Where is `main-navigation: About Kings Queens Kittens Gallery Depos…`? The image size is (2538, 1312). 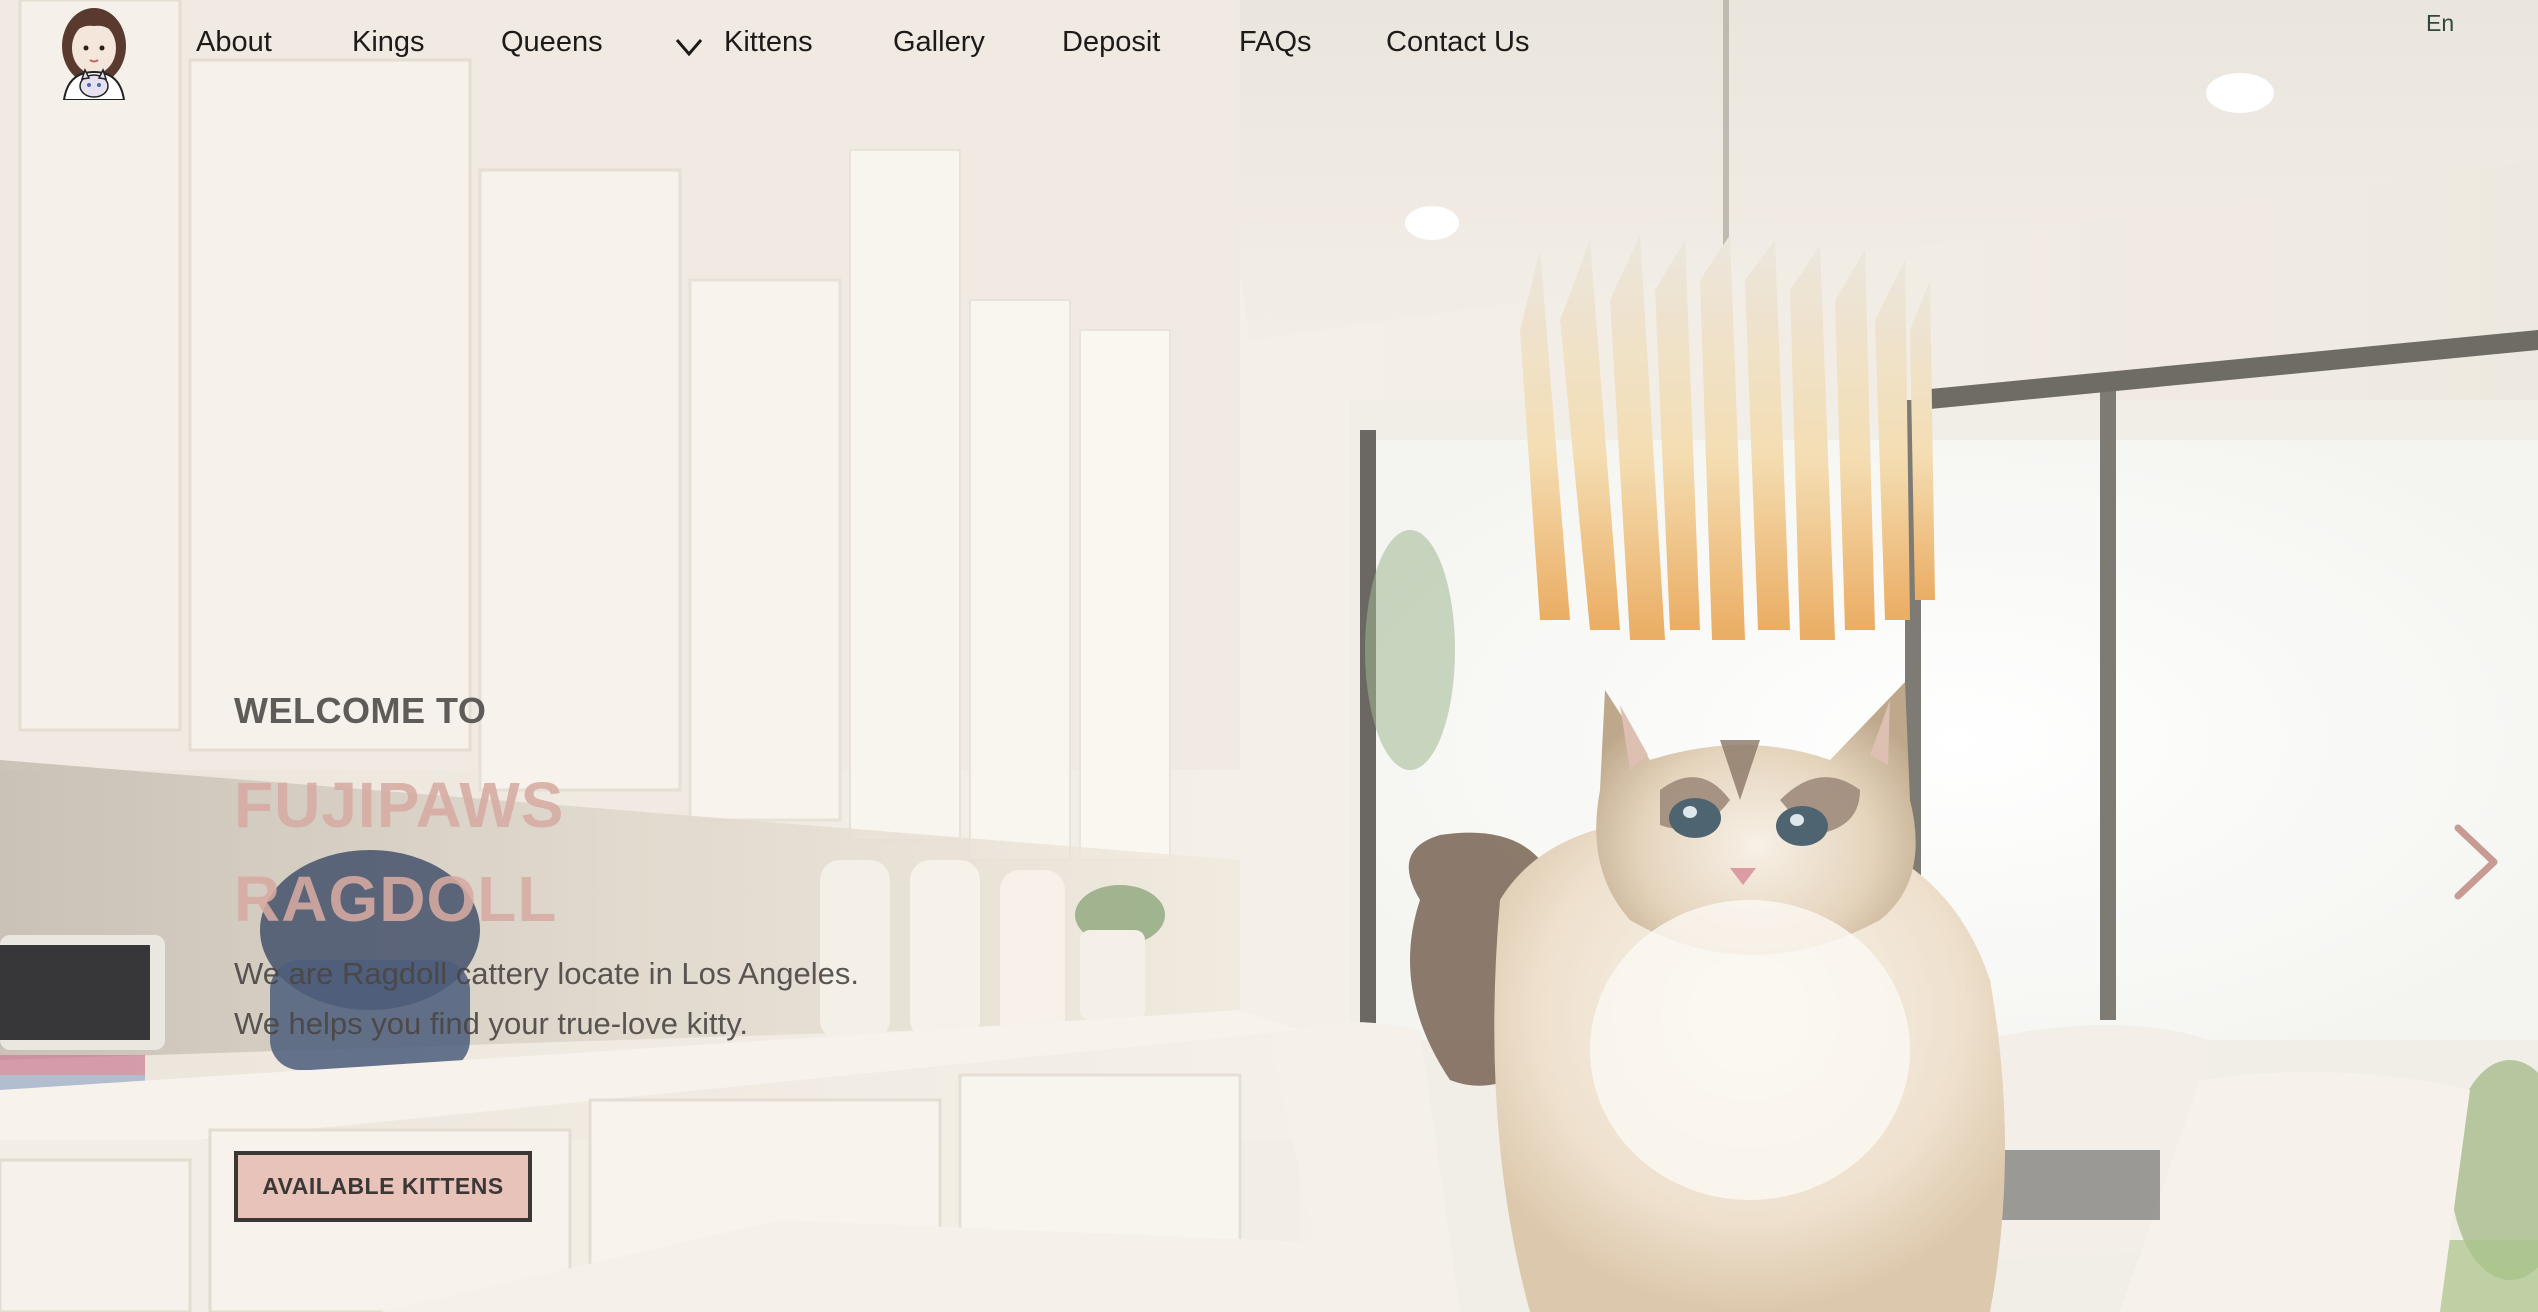 main-navigation: About Kings Queens Kittens Gallery Depos… is located at coordinates (1269, 50).